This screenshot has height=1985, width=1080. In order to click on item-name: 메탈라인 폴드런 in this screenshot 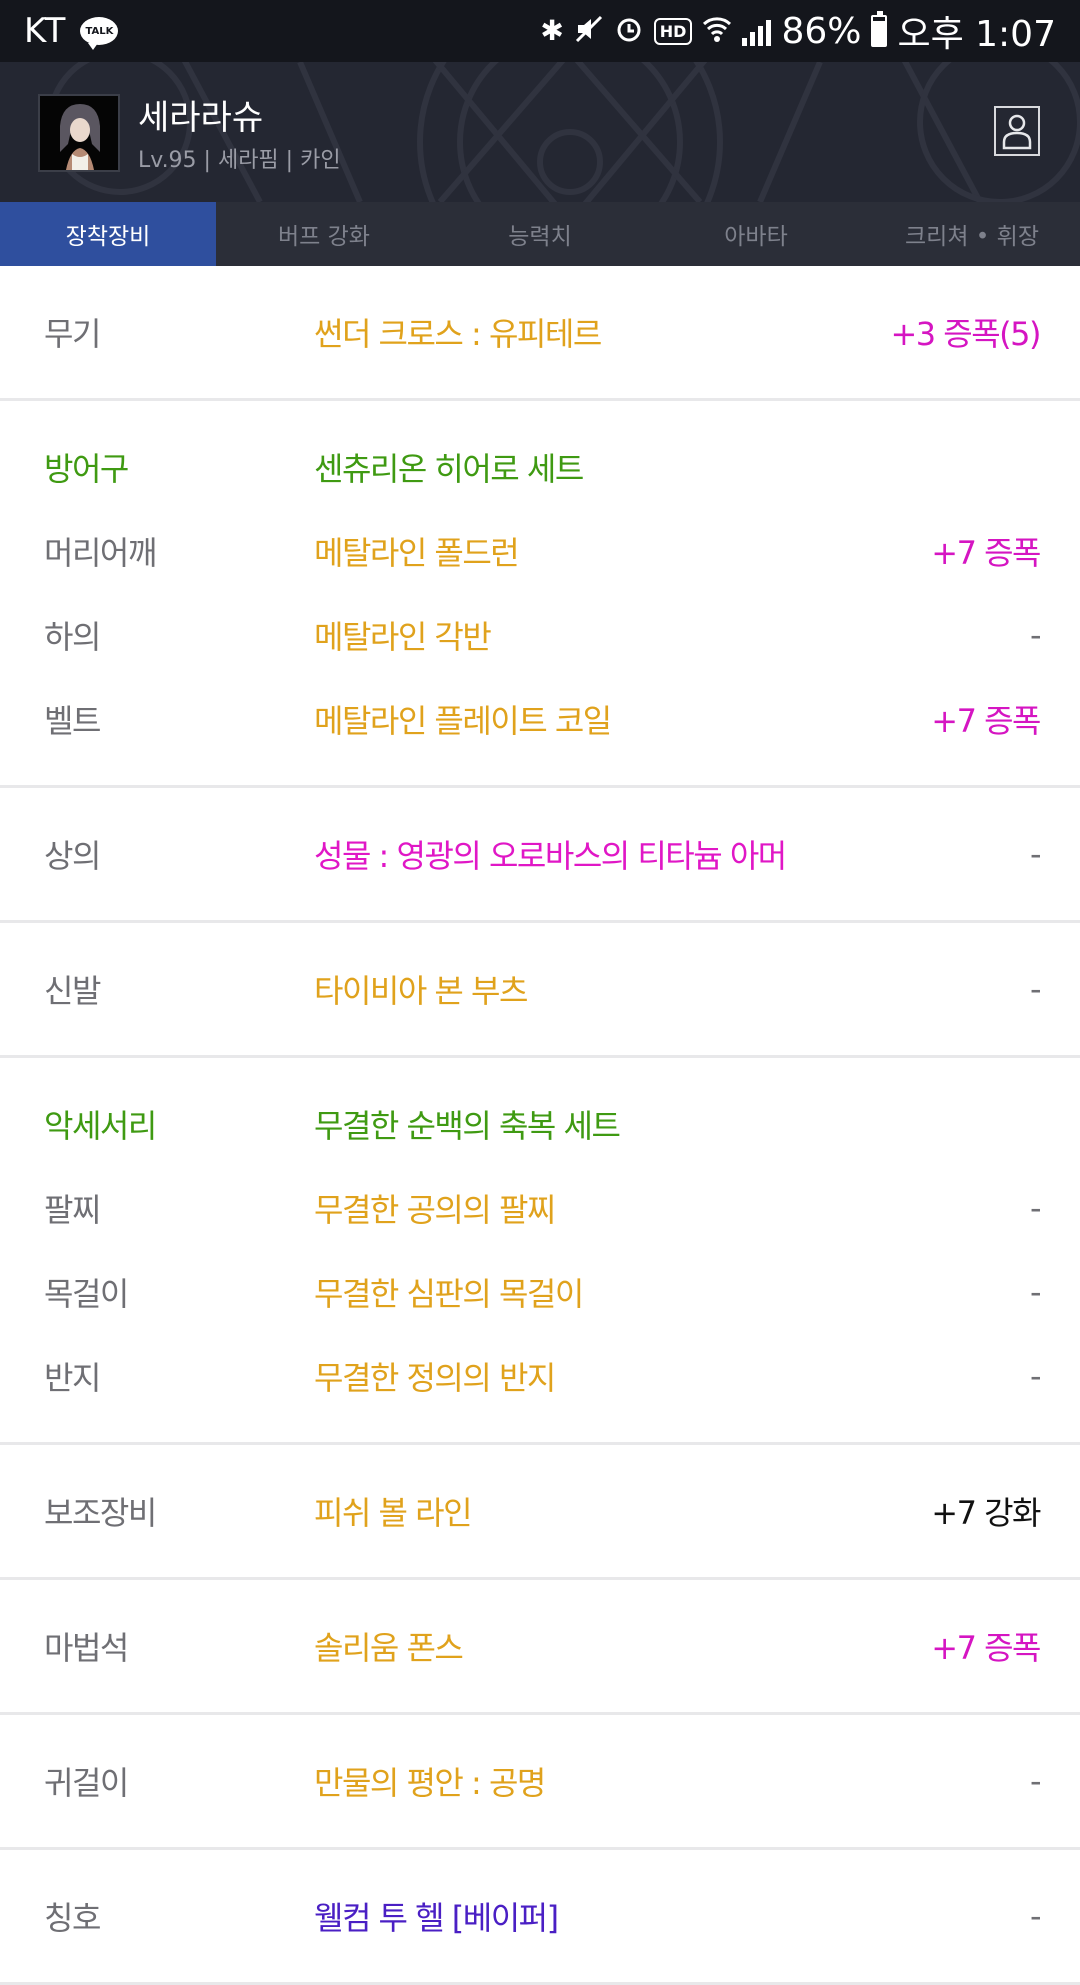, I will do `click(417, 553)`.